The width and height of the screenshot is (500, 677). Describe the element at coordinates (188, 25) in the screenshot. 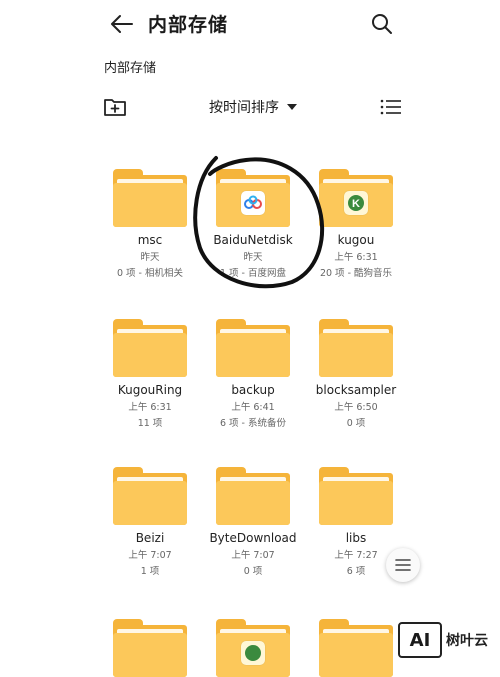

I see `page-title: 内部存储` at that location.